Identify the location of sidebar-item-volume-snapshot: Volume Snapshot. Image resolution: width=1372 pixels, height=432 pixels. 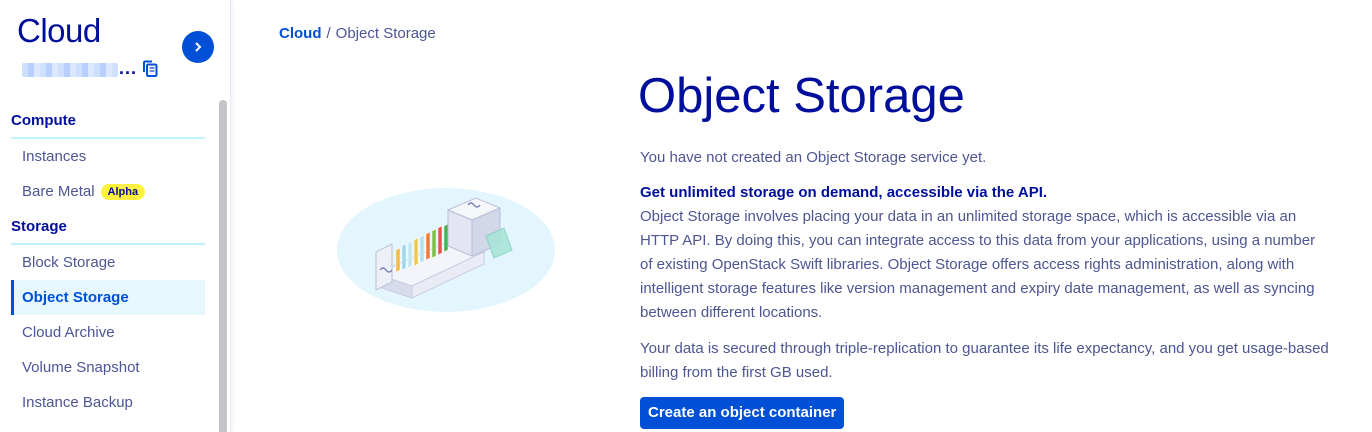
(108, 367).